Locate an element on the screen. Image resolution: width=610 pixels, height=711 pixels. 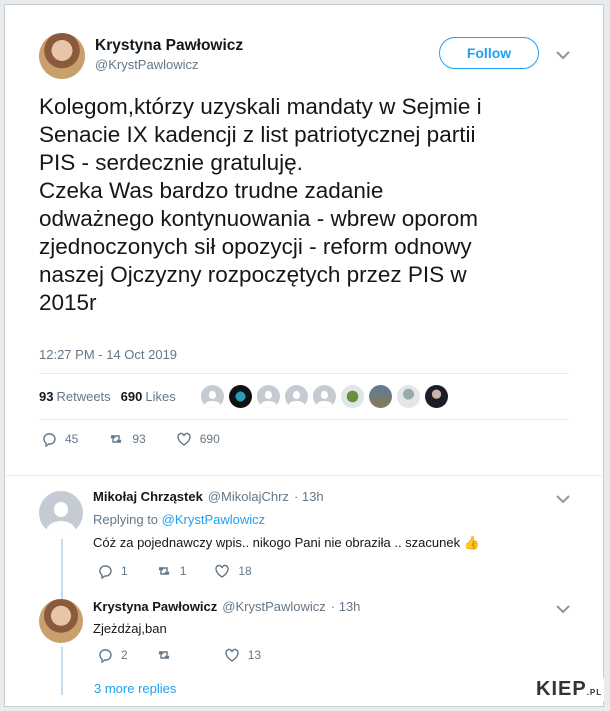
replying-to-link: @KrystPawlowicz is located at coordinates (214, 519).